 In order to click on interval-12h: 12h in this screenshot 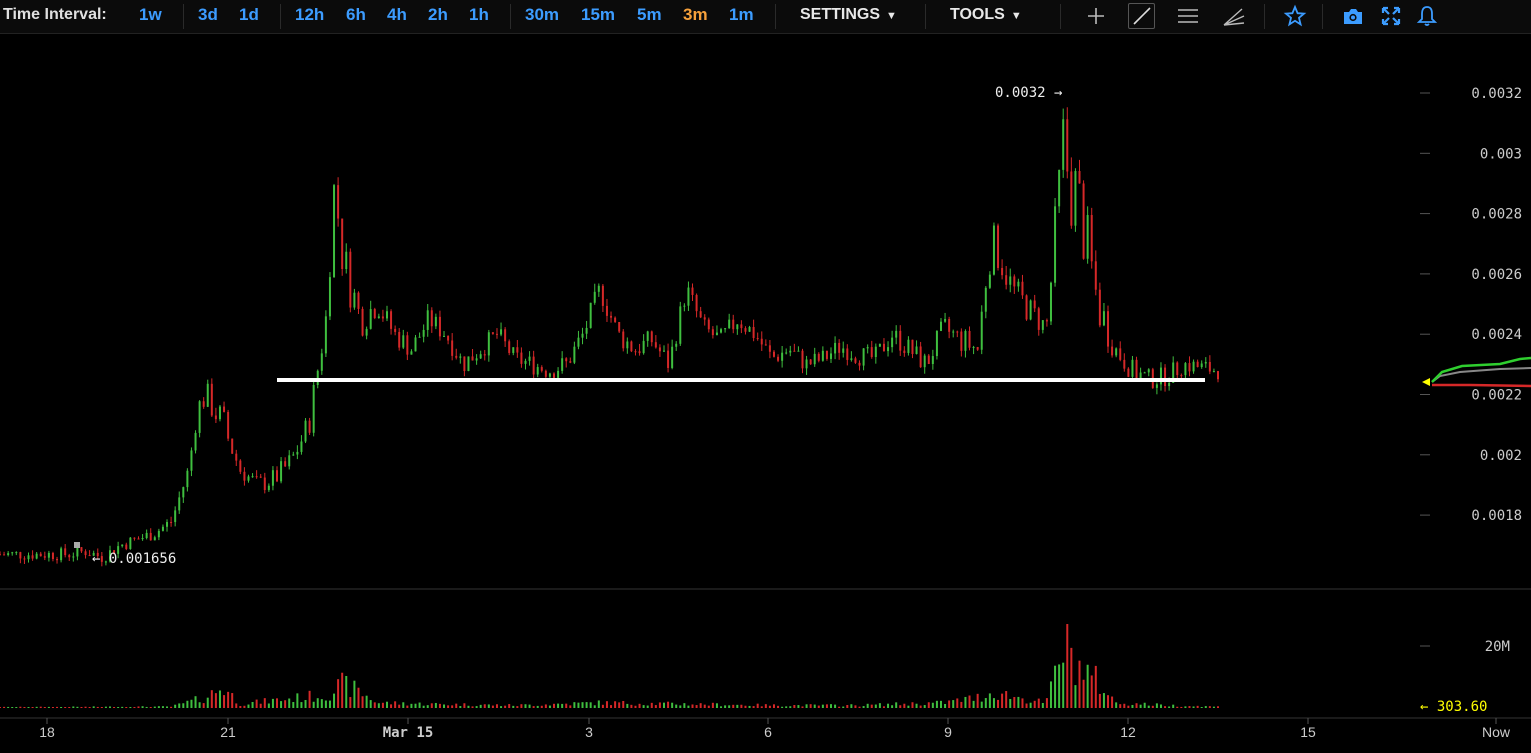, I will do `click(309, 15)`.